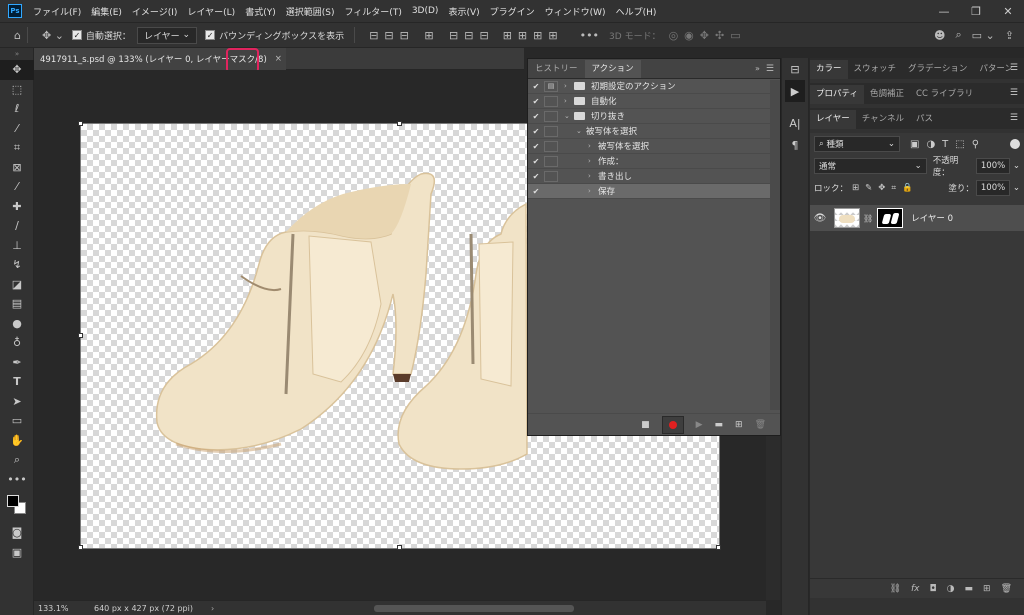  What do you see at coordinates (512, 11) in the screenshot?
I see `menu-plugins: プラグイン` at bounding box center [512, 11].